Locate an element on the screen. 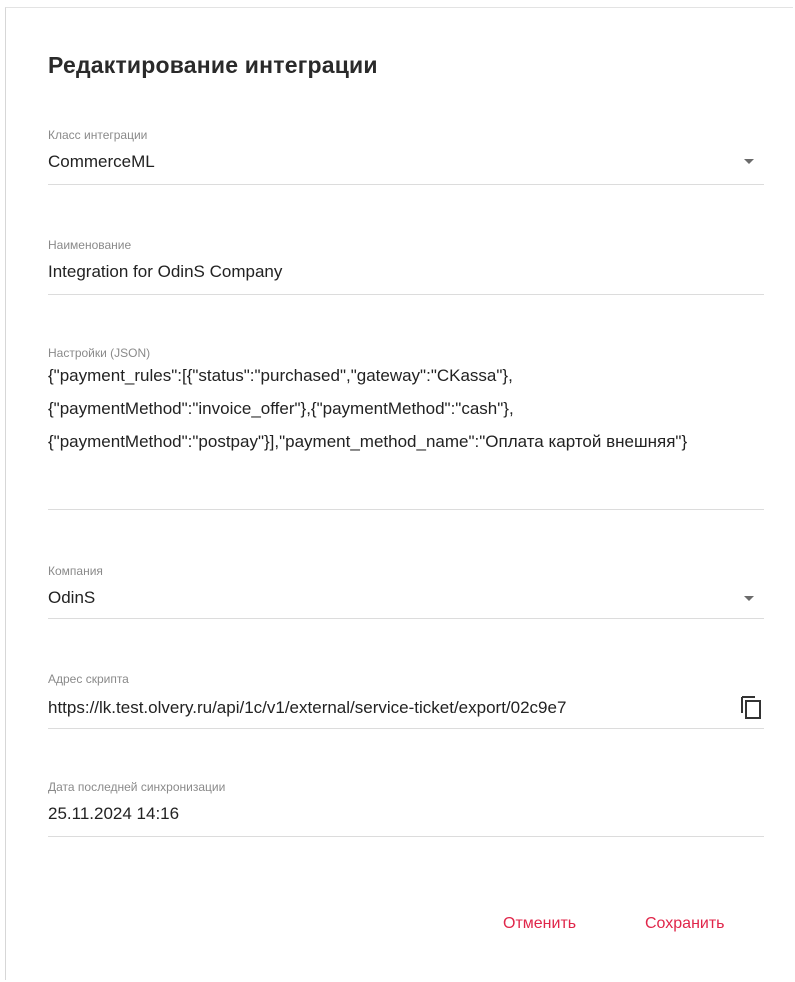 This screenshot has width=795, height=982. save-button: Сохранить is located at coordinates (685, 924).